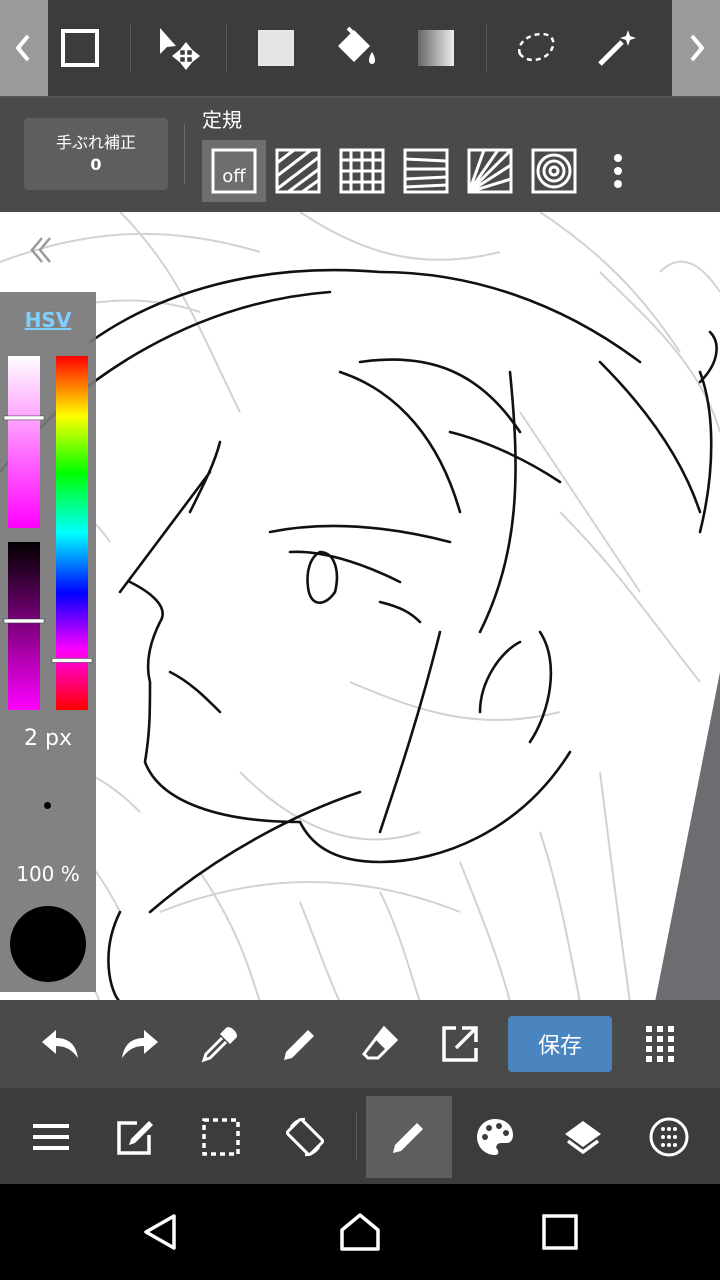 Image resolution: width=720 pixels, height=1280 pixels. I want to click on grid-menu-icon, so click(660, 1044).